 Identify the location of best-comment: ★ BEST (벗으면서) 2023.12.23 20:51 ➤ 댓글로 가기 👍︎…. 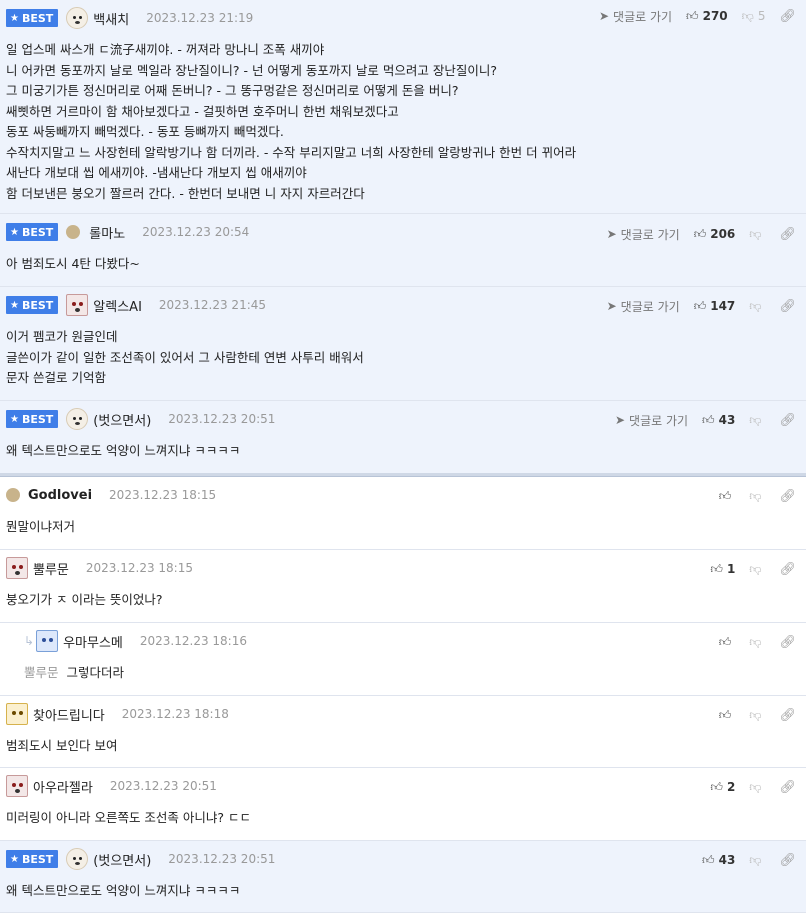
(403, 437).